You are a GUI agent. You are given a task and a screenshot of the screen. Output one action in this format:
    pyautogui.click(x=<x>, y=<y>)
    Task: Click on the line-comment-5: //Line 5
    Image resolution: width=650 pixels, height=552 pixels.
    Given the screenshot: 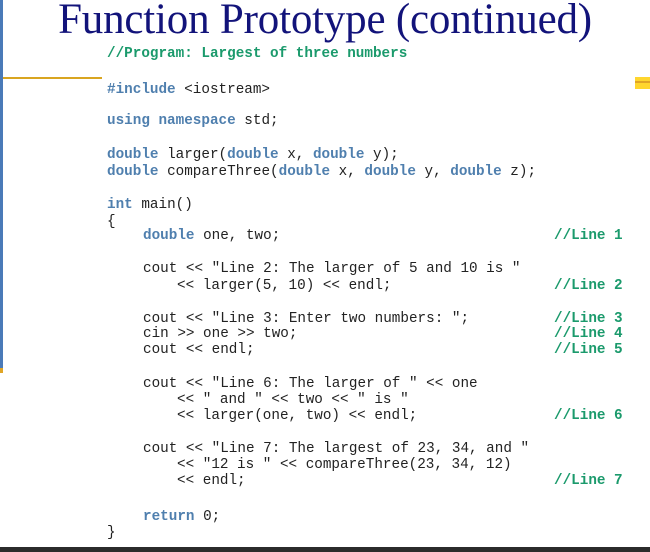 What is the action you would take?
    pyautogui.click(x=588, y=350)
    